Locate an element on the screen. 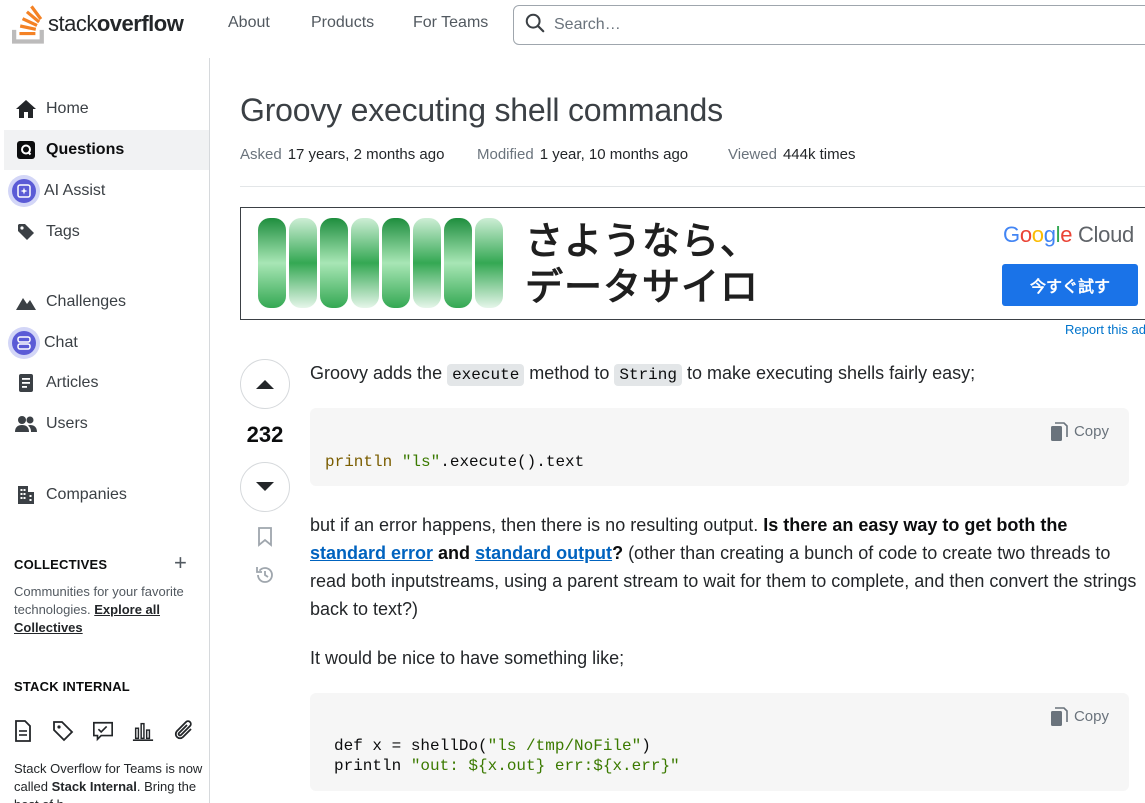  downvote-button is located at coordinates (265, 487).